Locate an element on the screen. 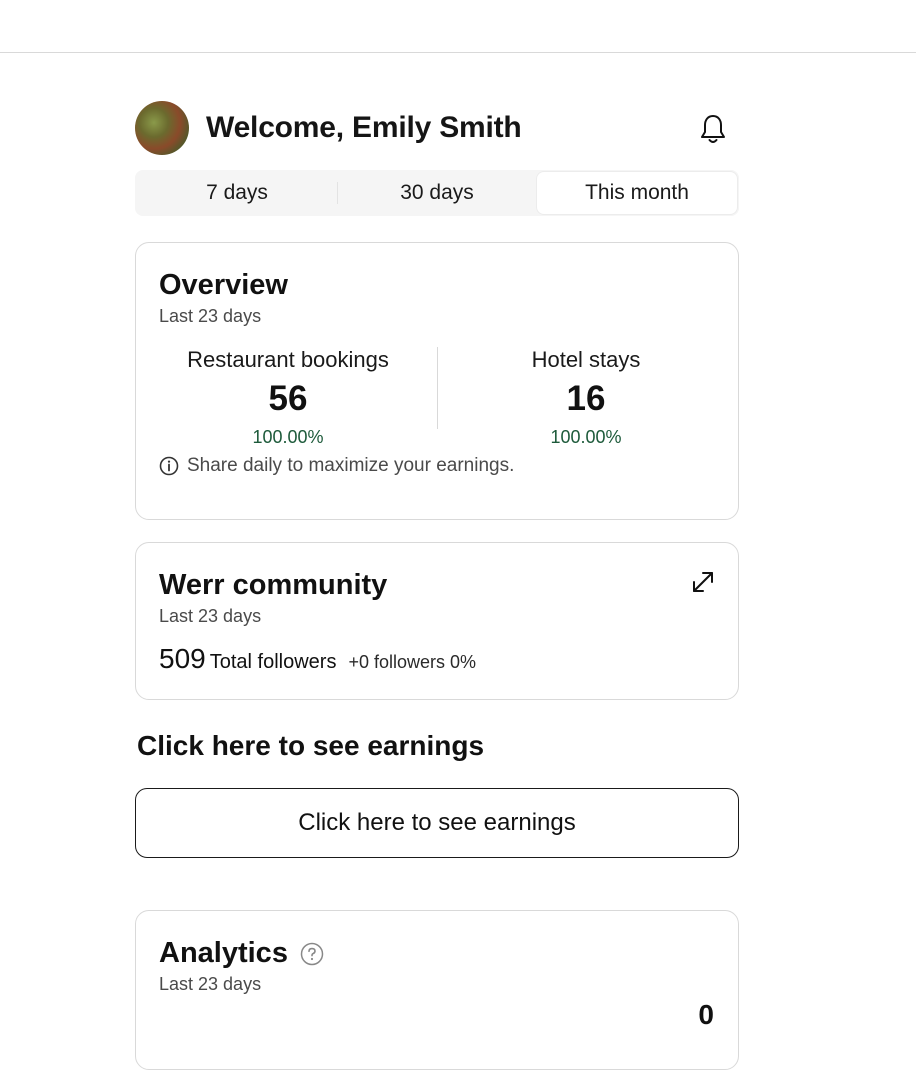  date-range-tabs: 7 days 30 days This month is located at coordinates (437, 193).